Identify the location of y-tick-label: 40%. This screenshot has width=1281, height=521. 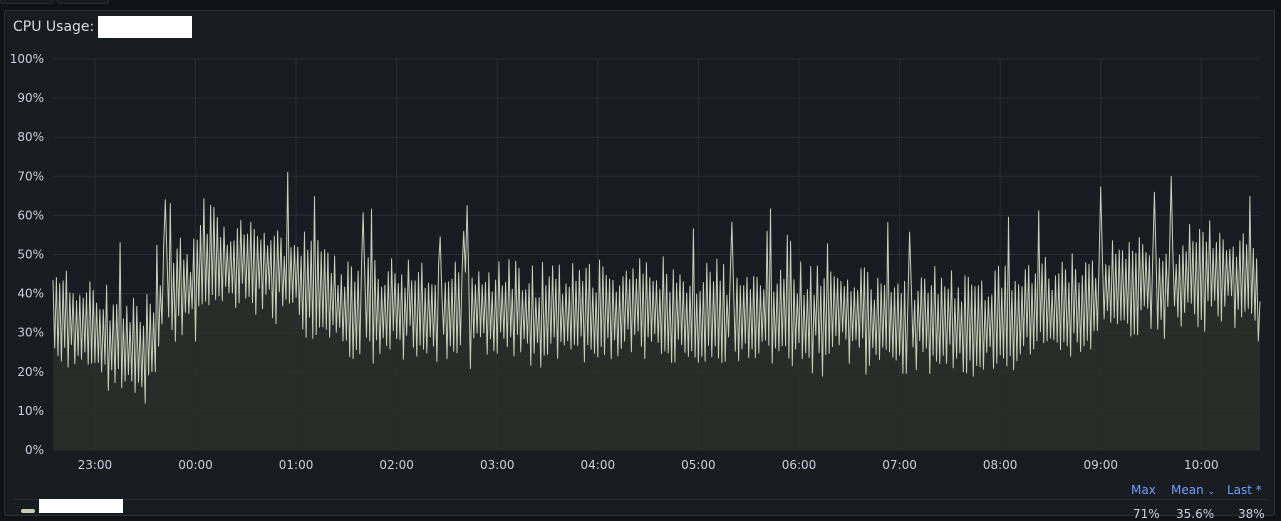
(30, 294).